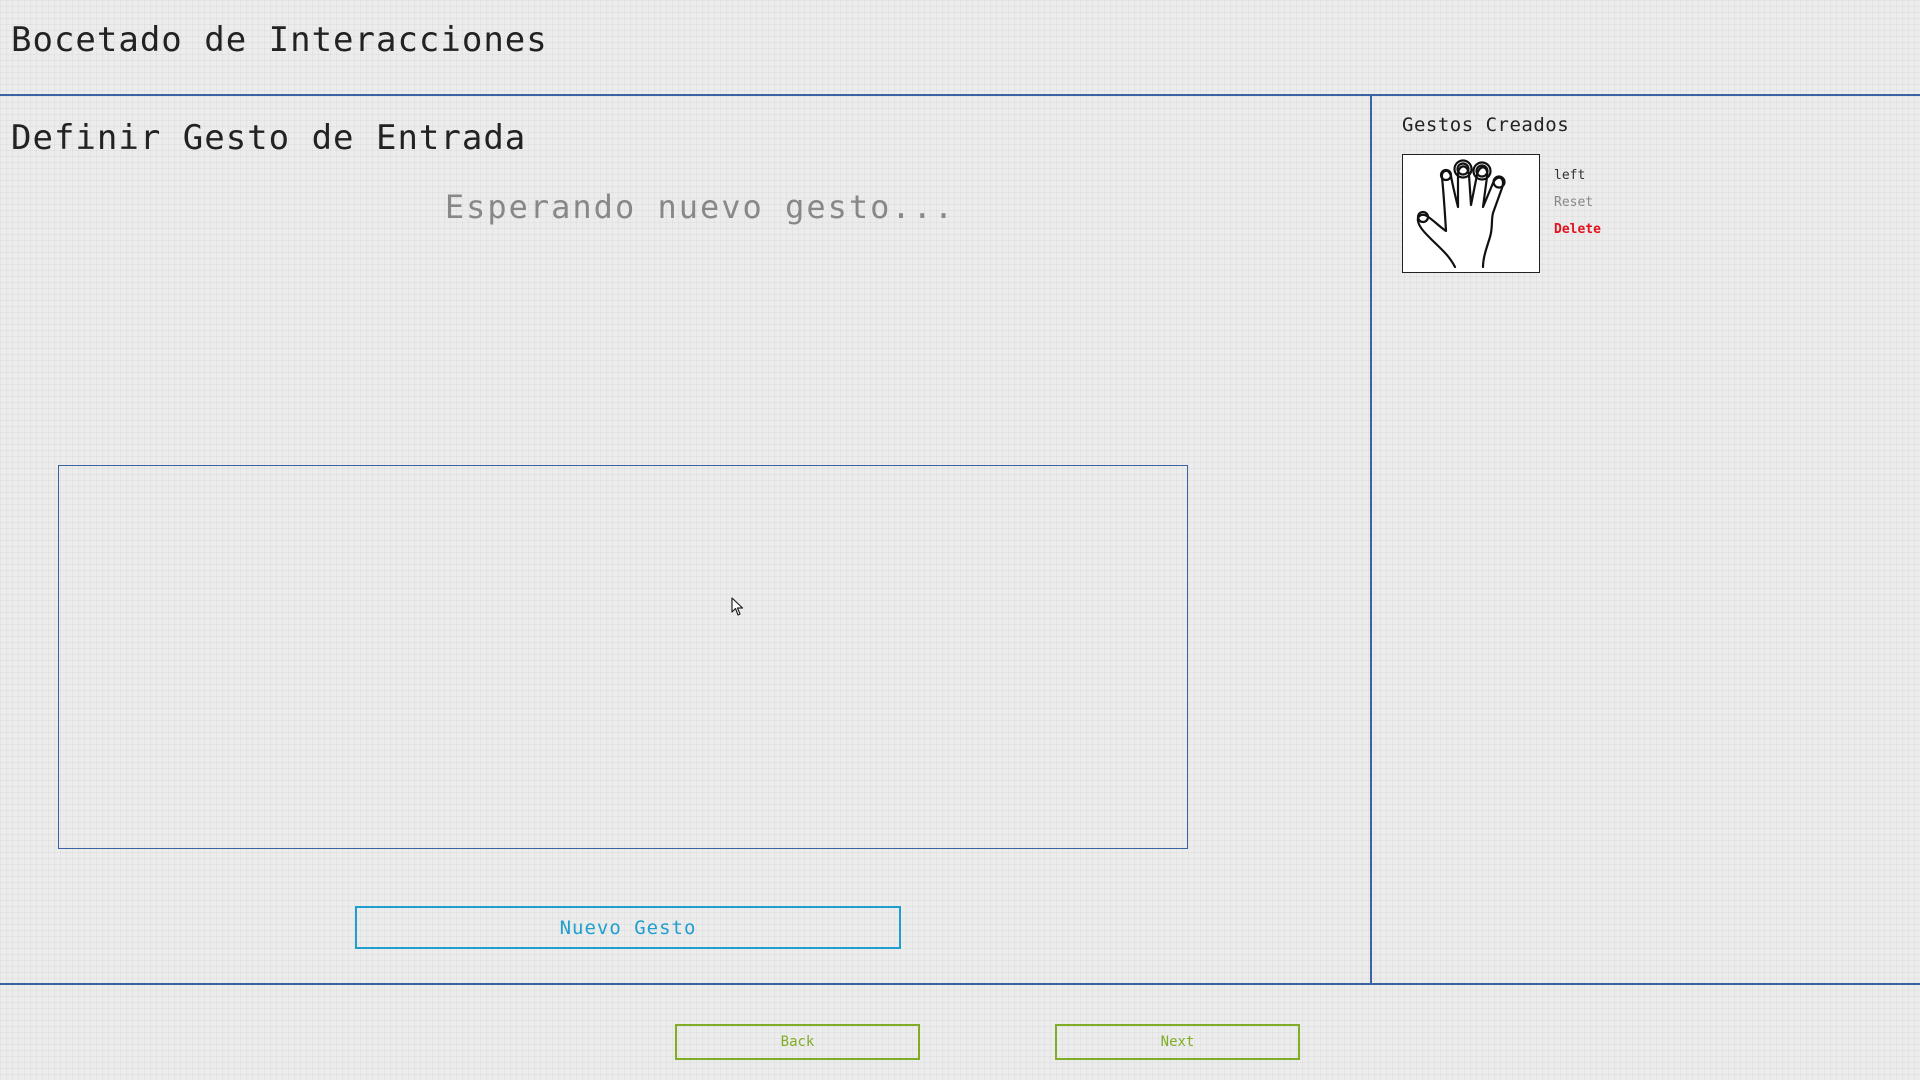  What do you see at coordinates (628, 927) in the screenshot?
I see `new-gesture-button: Nuevo Gesto` at bounding box center [628, 927].